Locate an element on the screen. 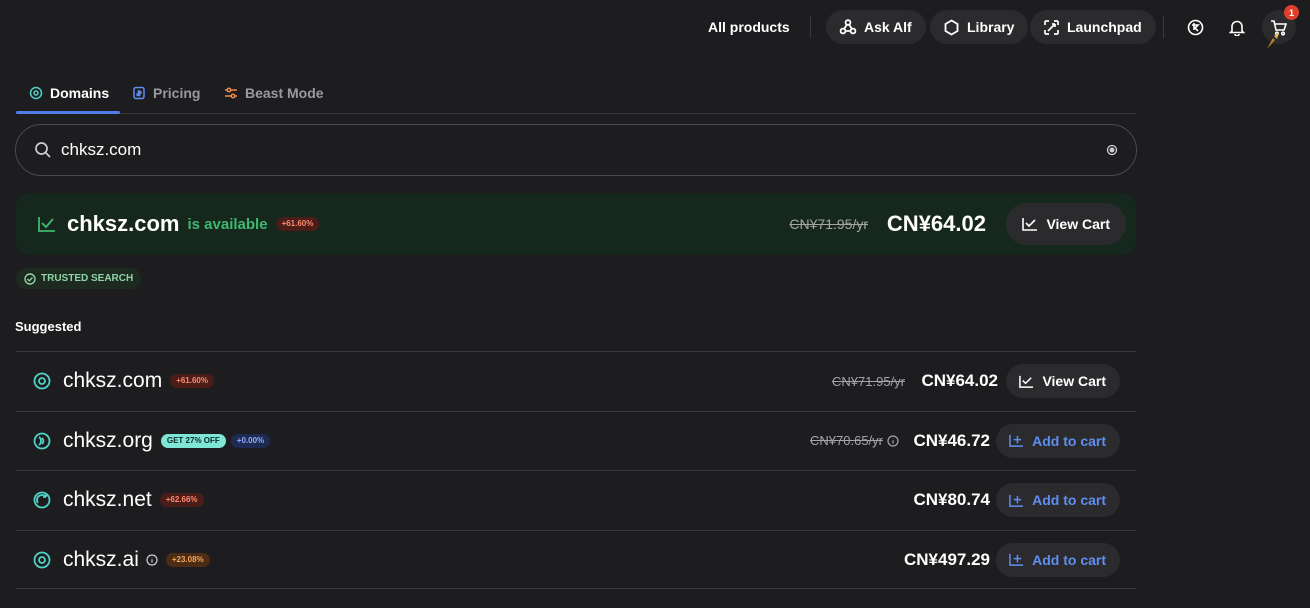 This screenshot has height=608, width=1310. tab-pricing-label: Pricing is located at coordinates (177, 92).